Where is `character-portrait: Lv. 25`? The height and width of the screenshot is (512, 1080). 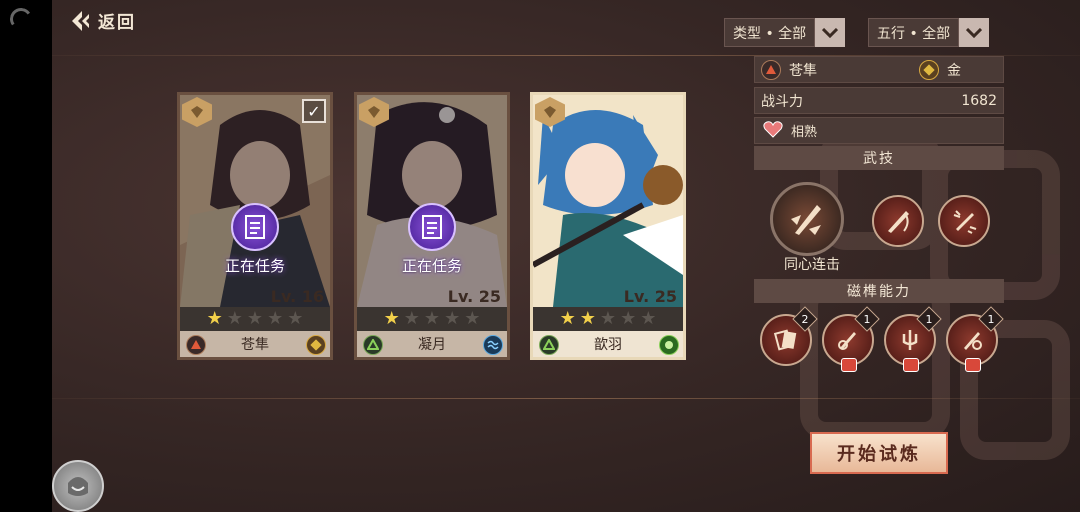
character-portrait: Lv. 25 is located at coordinates (608, 201).